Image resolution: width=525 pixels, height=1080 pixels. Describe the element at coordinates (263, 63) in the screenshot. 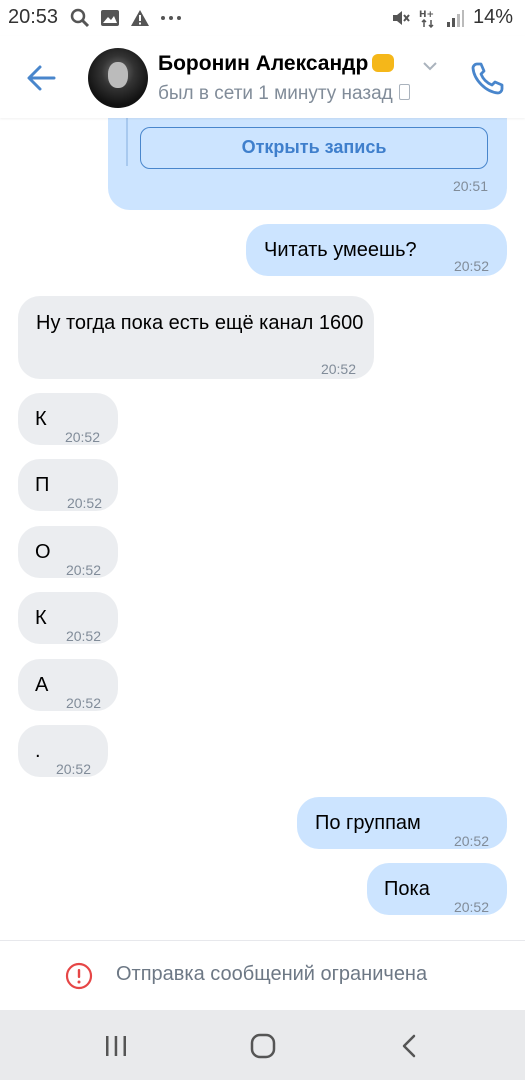

I see `contact-name-text: Боронин Александр` at that location.